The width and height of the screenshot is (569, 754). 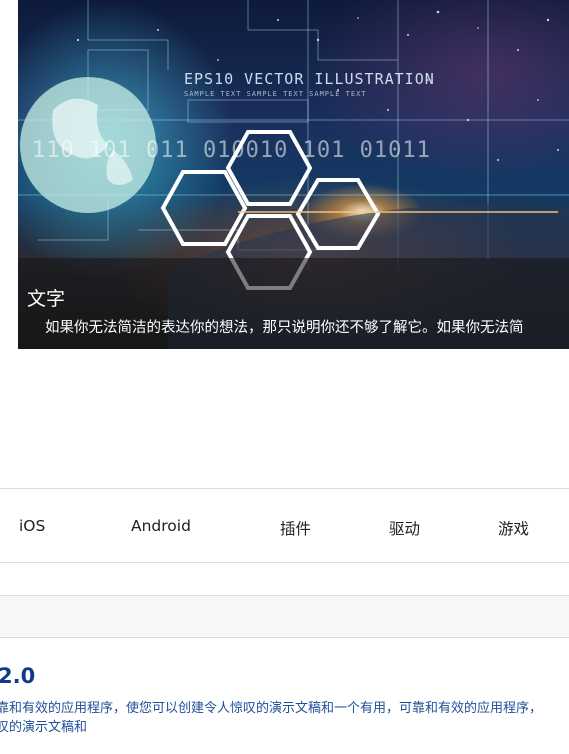 What do you see at coordinates (513, 528) in the screenshot?
I see `nav-item-games: 游戏` at bounding box center [513, 528].